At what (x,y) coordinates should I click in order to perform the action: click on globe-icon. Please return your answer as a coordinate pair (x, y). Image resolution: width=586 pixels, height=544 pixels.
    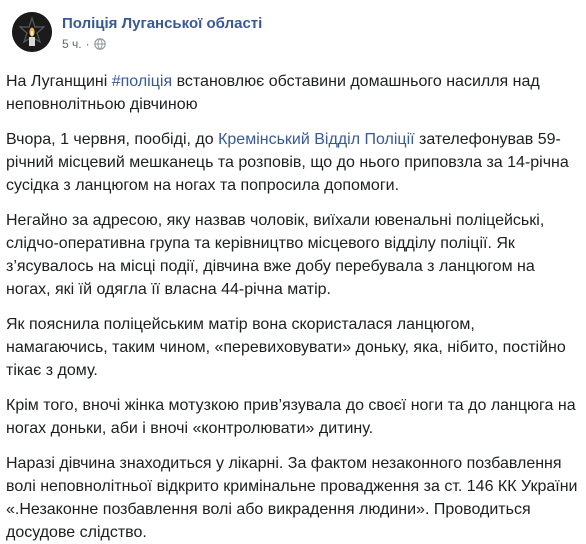
    Looking at the image, I should click on (99, 44).